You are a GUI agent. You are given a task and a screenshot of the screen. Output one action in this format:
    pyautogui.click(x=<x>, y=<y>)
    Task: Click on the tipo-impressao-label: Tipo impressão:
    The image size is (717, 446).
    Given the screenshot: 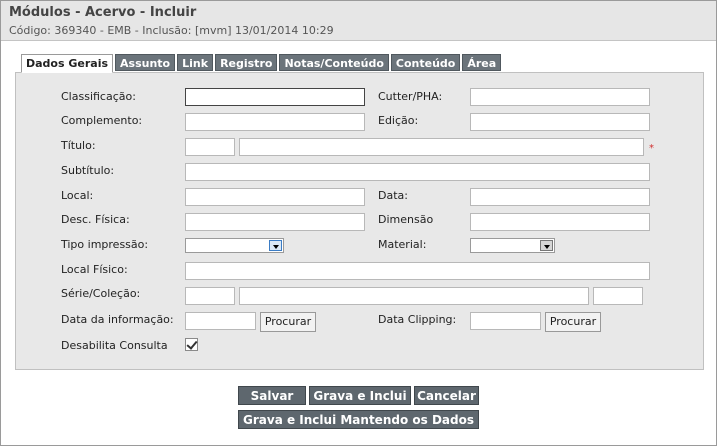 What is the action you would take?
    pyautogui.click(x=105, y=244)
    